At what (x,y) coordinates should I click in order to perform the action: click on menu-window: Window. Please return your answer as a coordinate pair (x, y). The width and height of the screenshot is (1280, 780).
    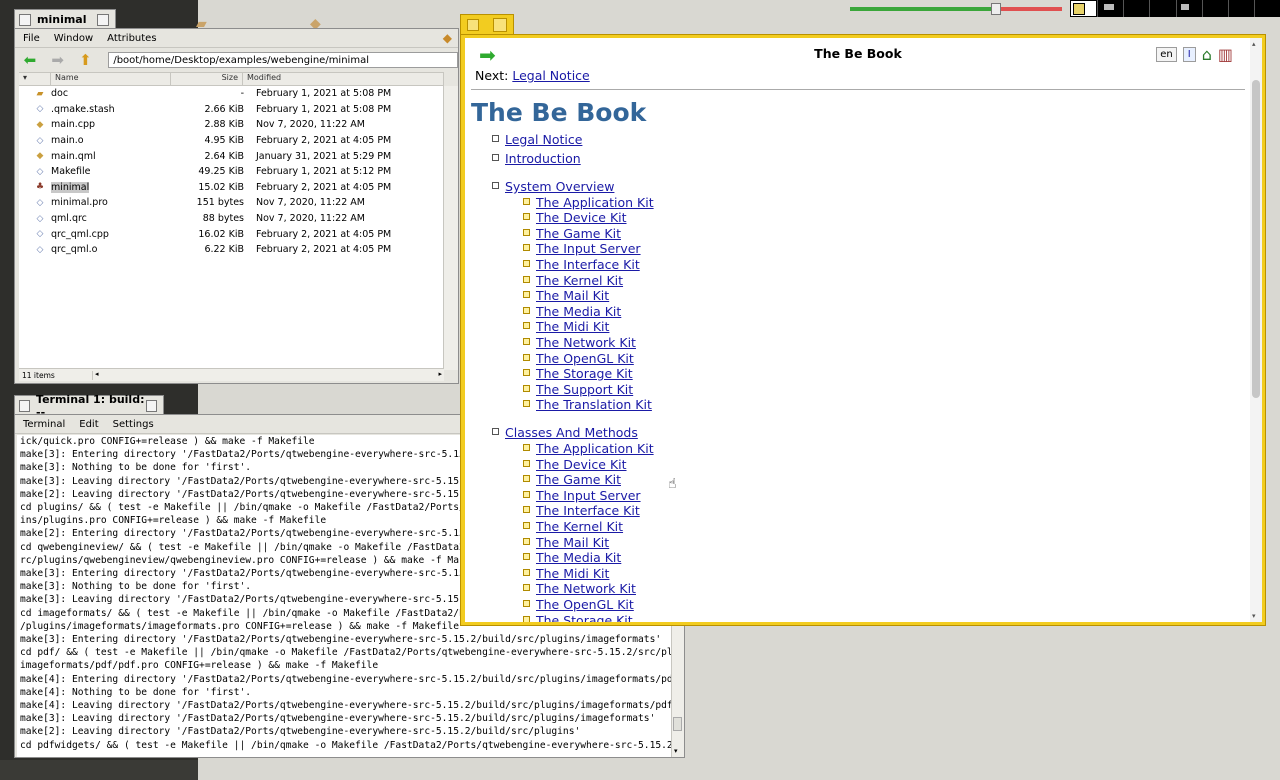
    Looking at the image, I should click on (73, 38).